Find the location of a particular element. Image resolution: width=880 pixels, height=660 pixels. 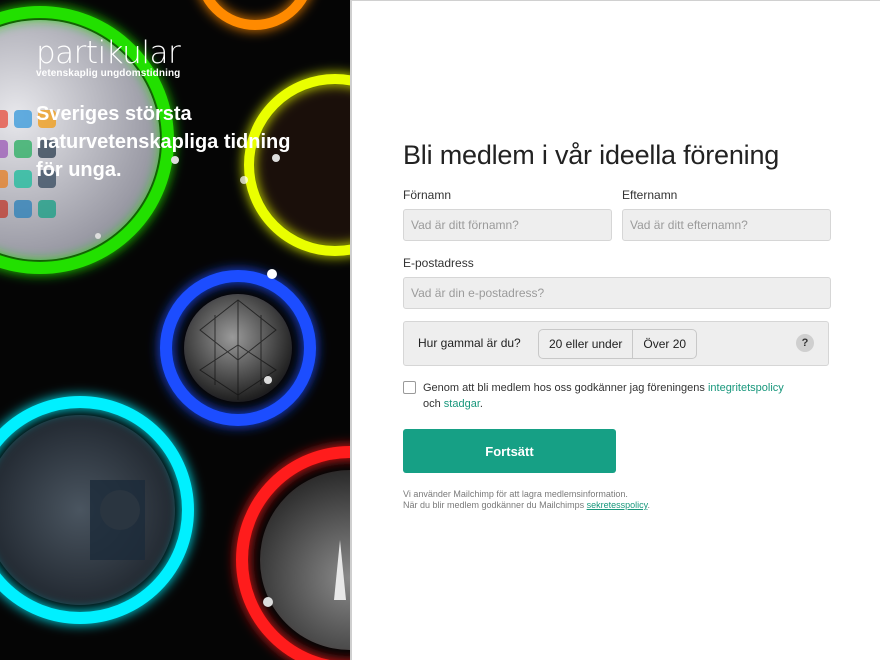

lab-photo is located at coordinates (87, 510).